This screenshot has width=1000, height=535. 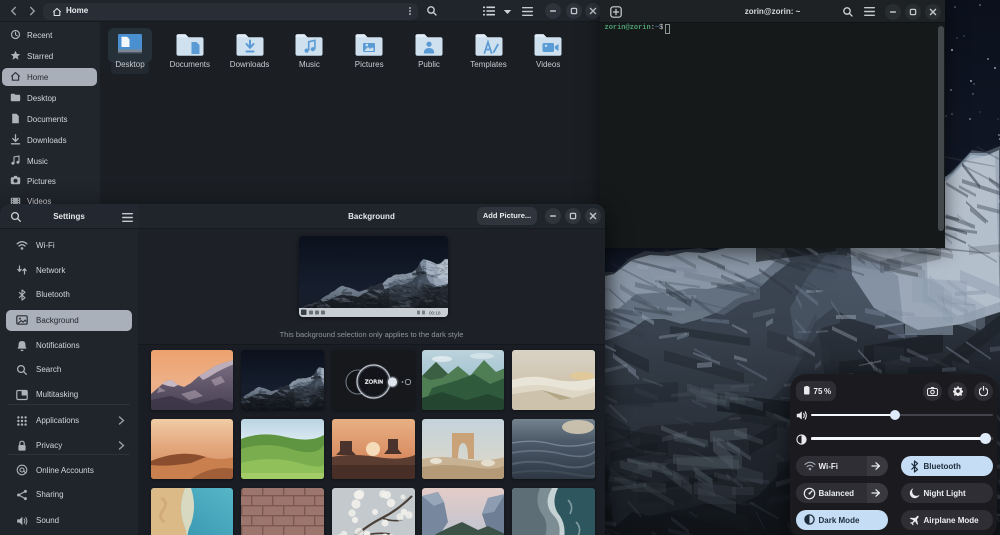 What do you see at coordinates (435, 312) in the screenshot?
I see `svg-text: 00:18` at bounding box center [435, 312].